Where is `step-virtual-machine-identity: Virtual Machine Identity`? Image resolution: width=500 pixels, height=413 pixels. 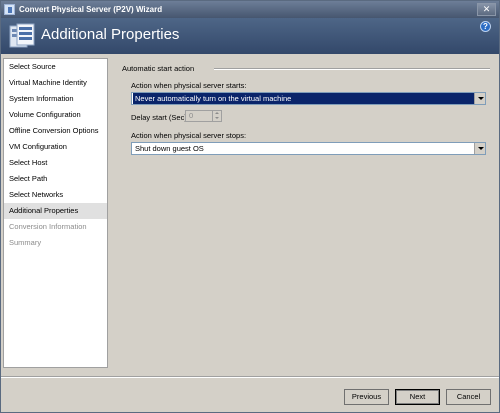
step-virtual-machine-identity: Virtual Machine Identity is located at coordinates (55, 83).